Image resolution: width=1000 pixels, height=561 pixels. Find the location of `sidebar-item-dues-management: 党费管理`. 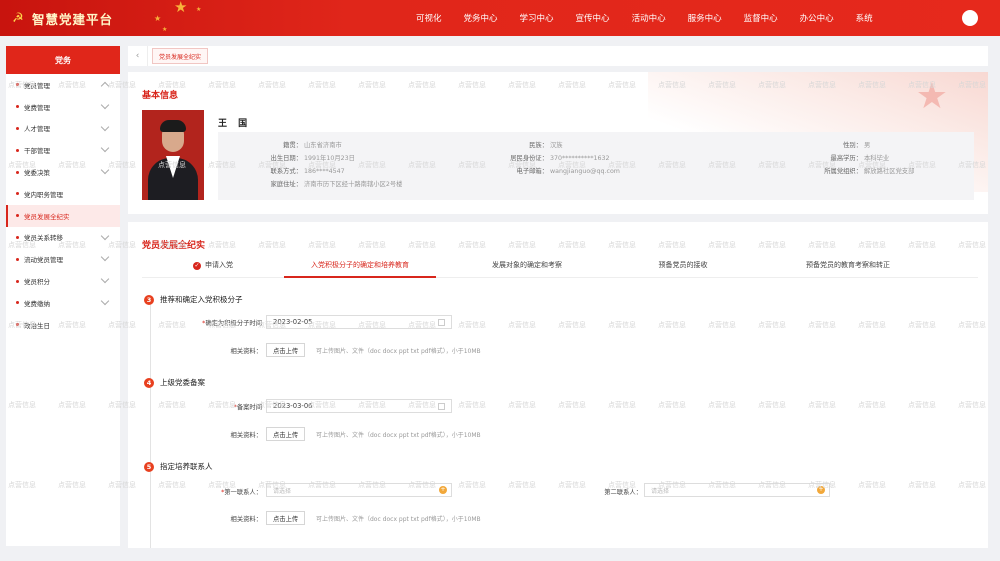

sidebar-item-dues-management: 党费管理 is located at coordinates (63, 107).